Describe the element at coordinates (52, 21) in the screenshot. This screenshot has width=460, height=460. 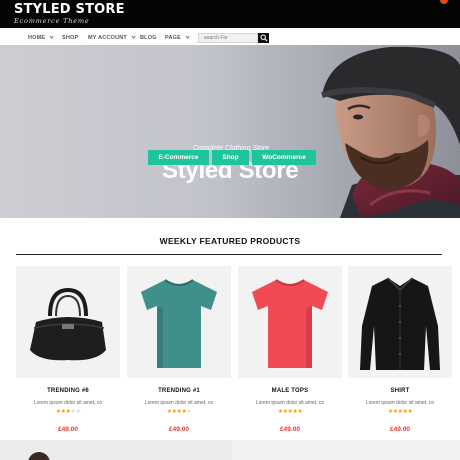
I see `brand-subtitle: Ecommerce Theme` at that location.